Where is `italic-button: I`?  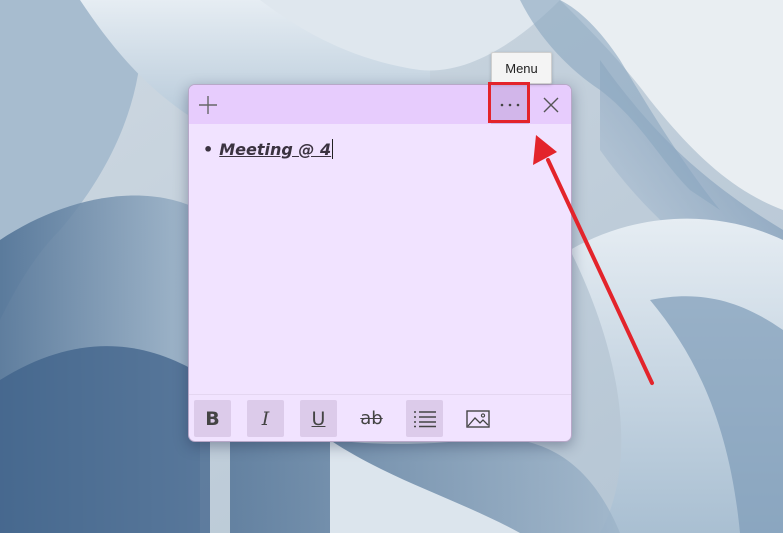 italic-button: I is located at coordinates (265, 418).